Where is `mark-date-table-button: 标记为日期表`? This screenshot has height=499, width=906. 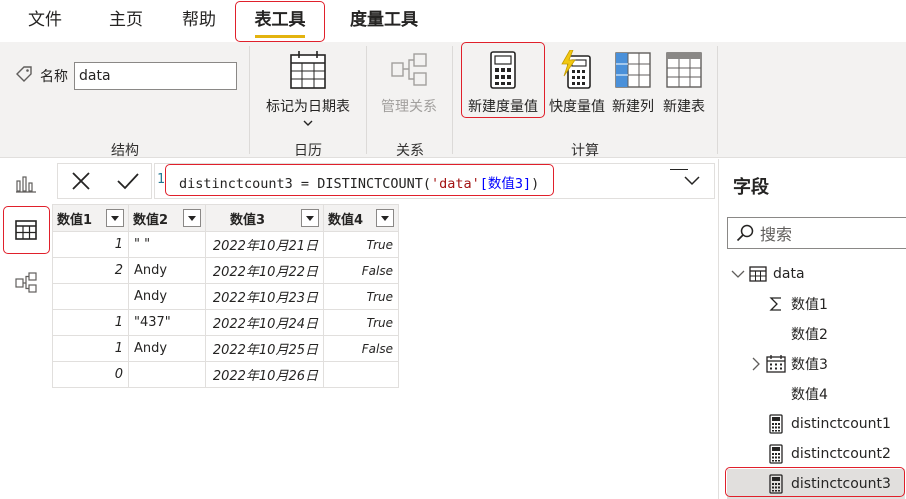
mark-date-table-button: 标记为日期表 is located at coordinates (308, 87).